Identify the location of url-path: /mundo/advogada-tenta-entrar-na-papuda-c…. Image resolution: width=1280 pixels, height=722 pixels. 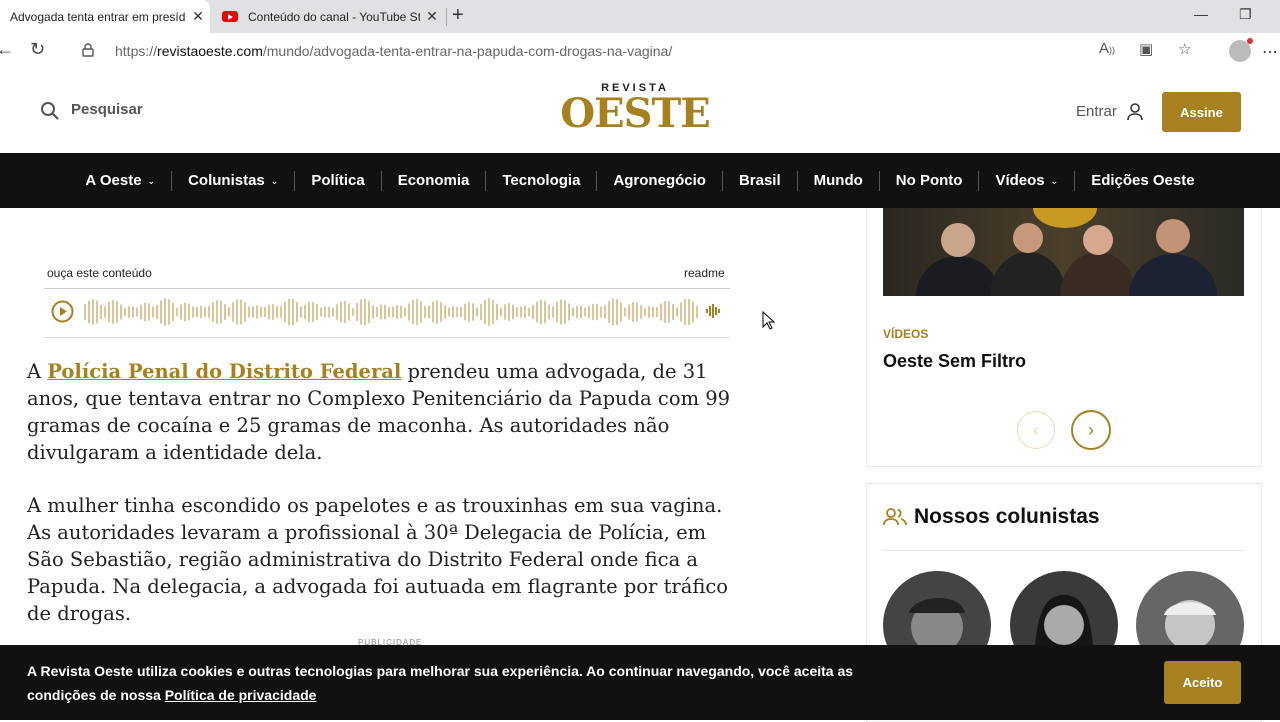
(467, 51).